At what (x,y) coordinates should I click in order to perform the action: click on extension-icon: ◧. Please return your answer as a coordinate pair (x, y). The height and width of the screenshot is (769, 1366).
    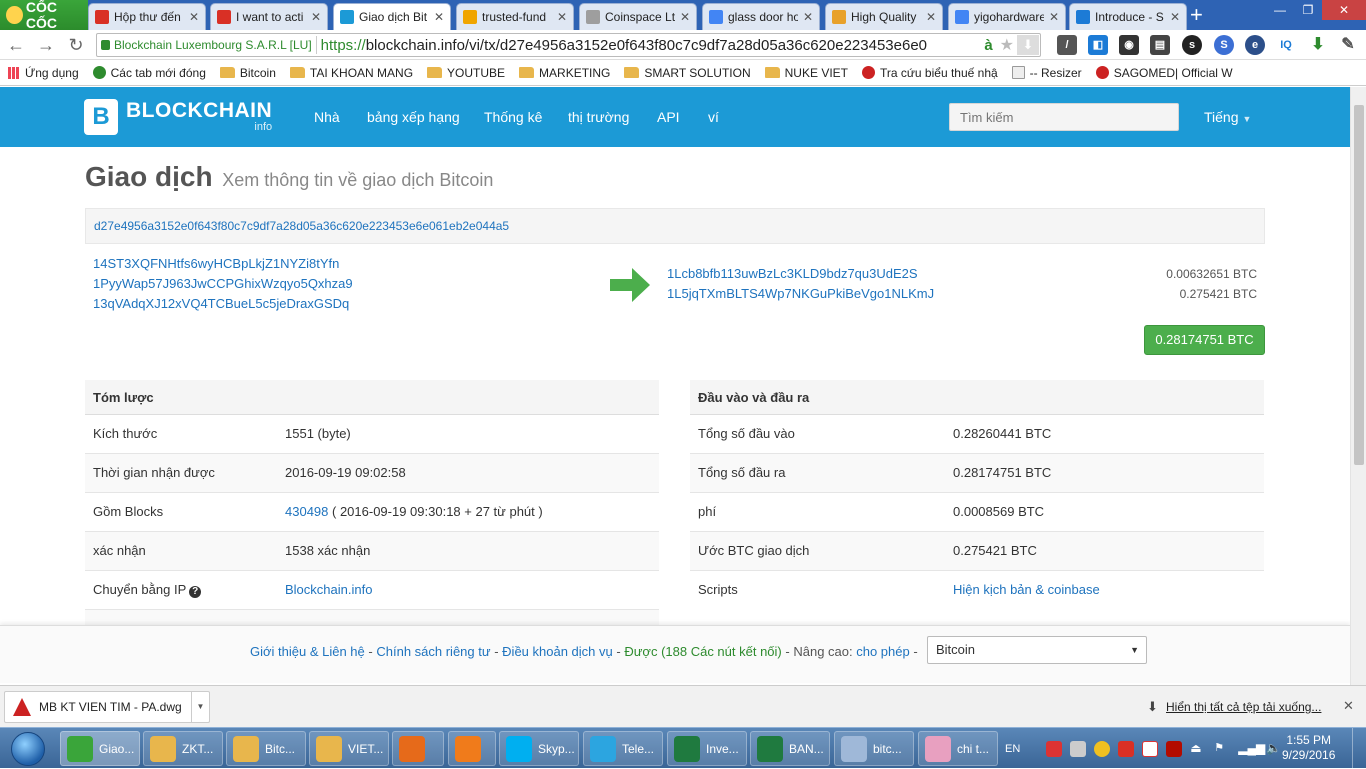
    Looking at the image, I should click on (1098, 45).